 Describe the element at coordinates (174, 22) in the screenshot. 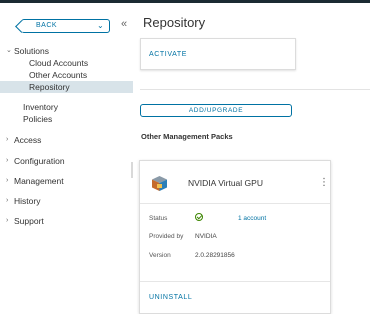

I see `page-title: Repository` at that location.